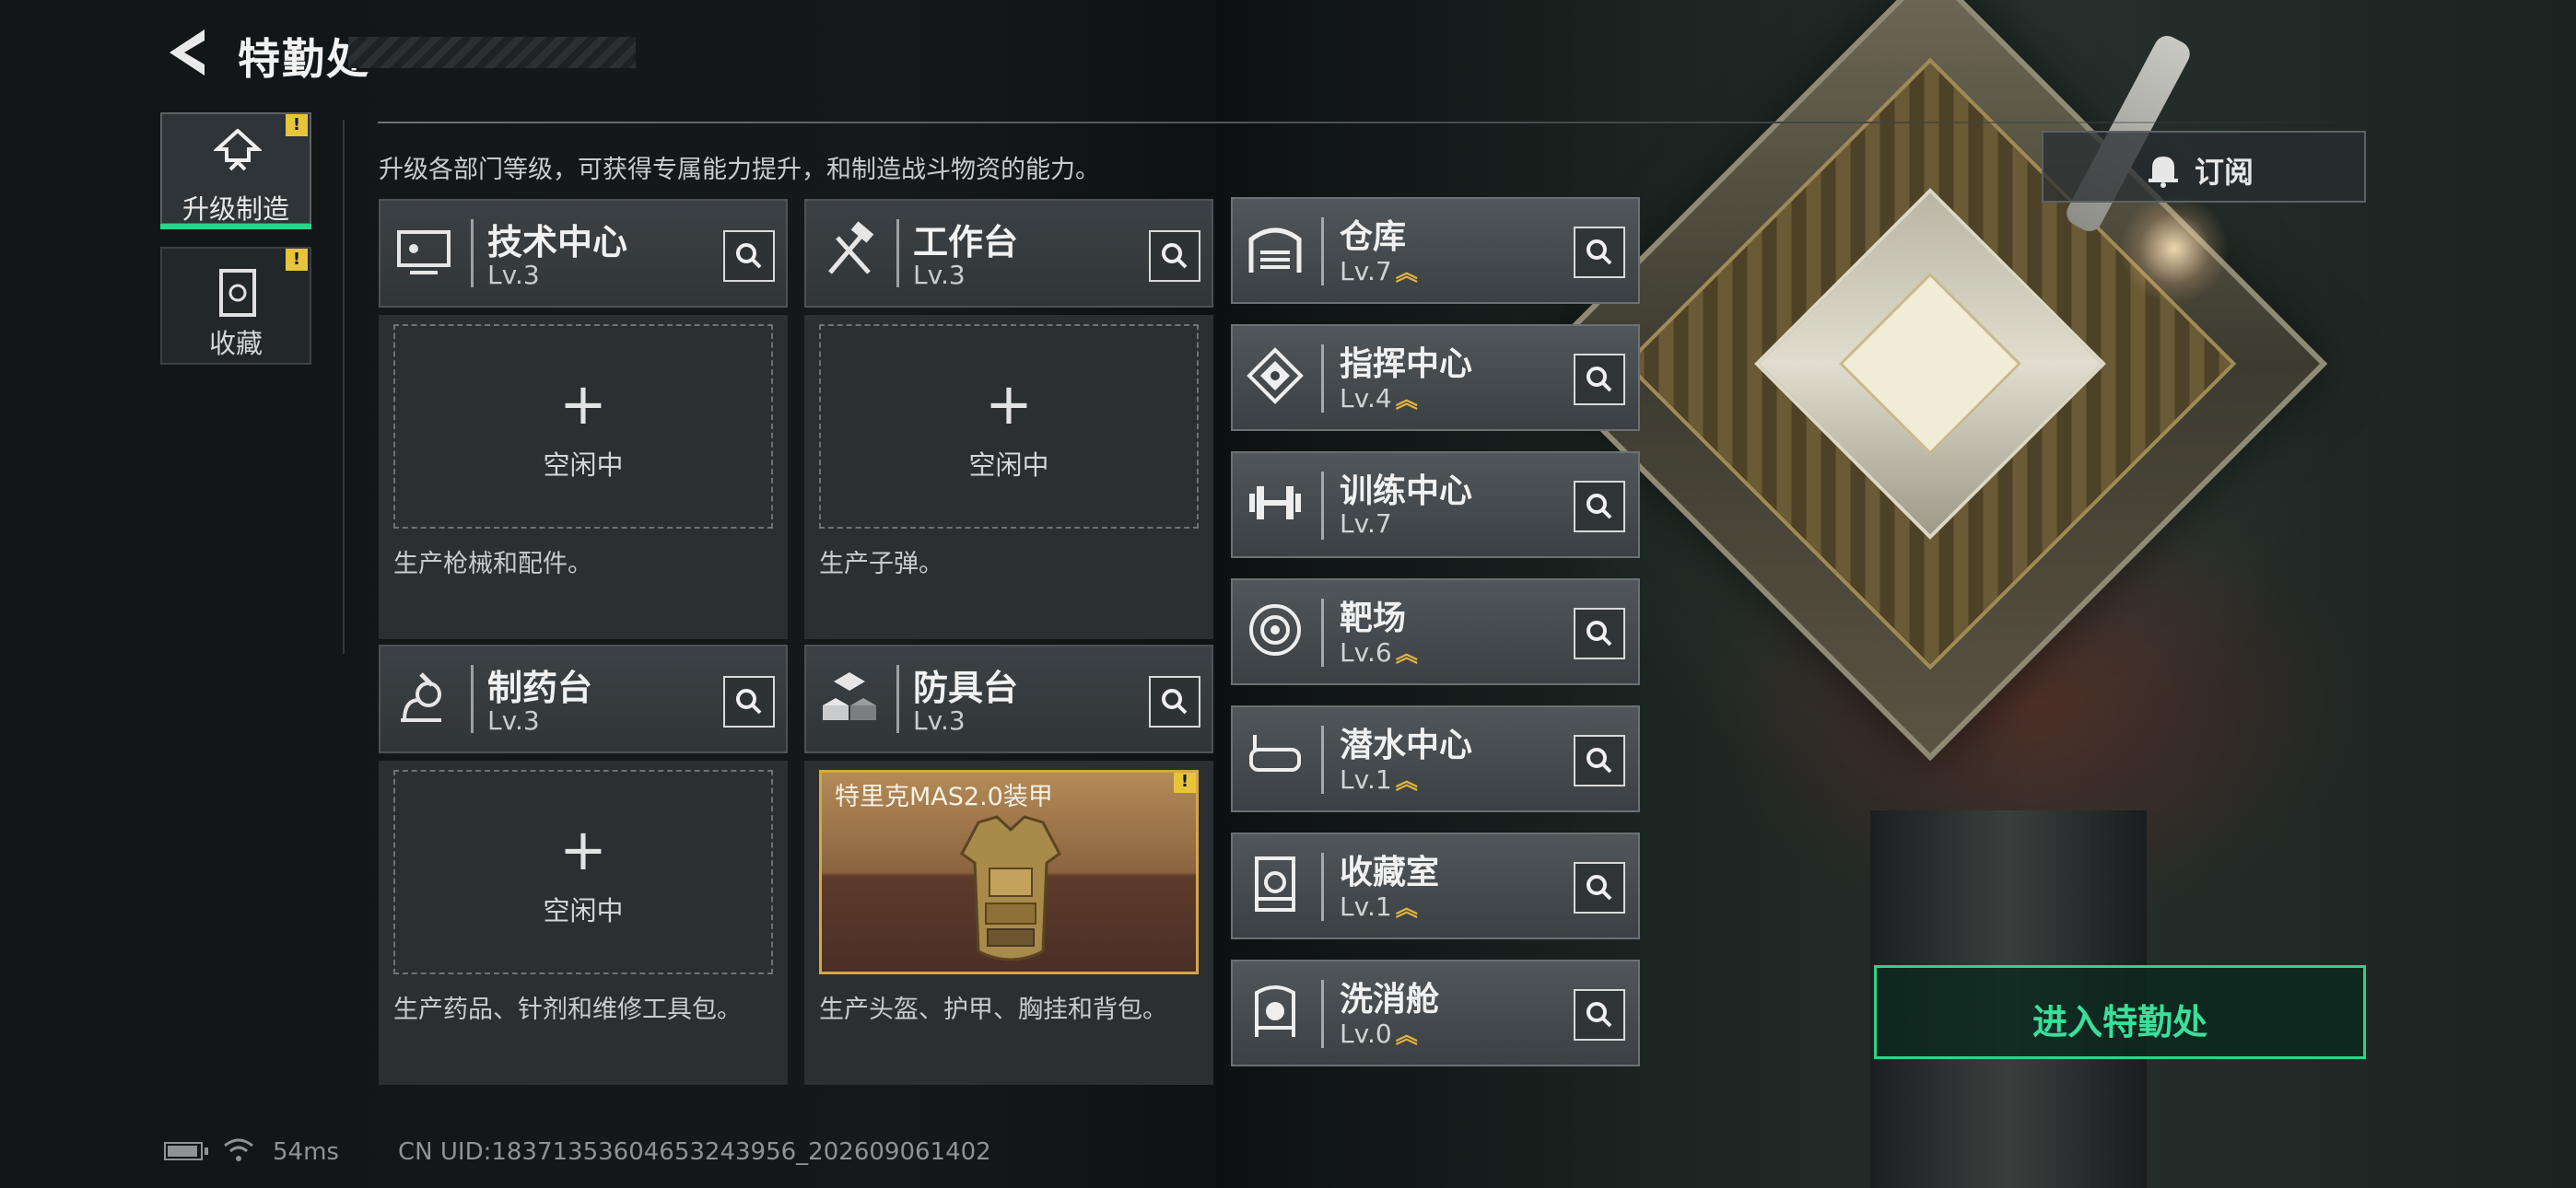  I want to click on collection-cabinet-icon, so click(237, 293).